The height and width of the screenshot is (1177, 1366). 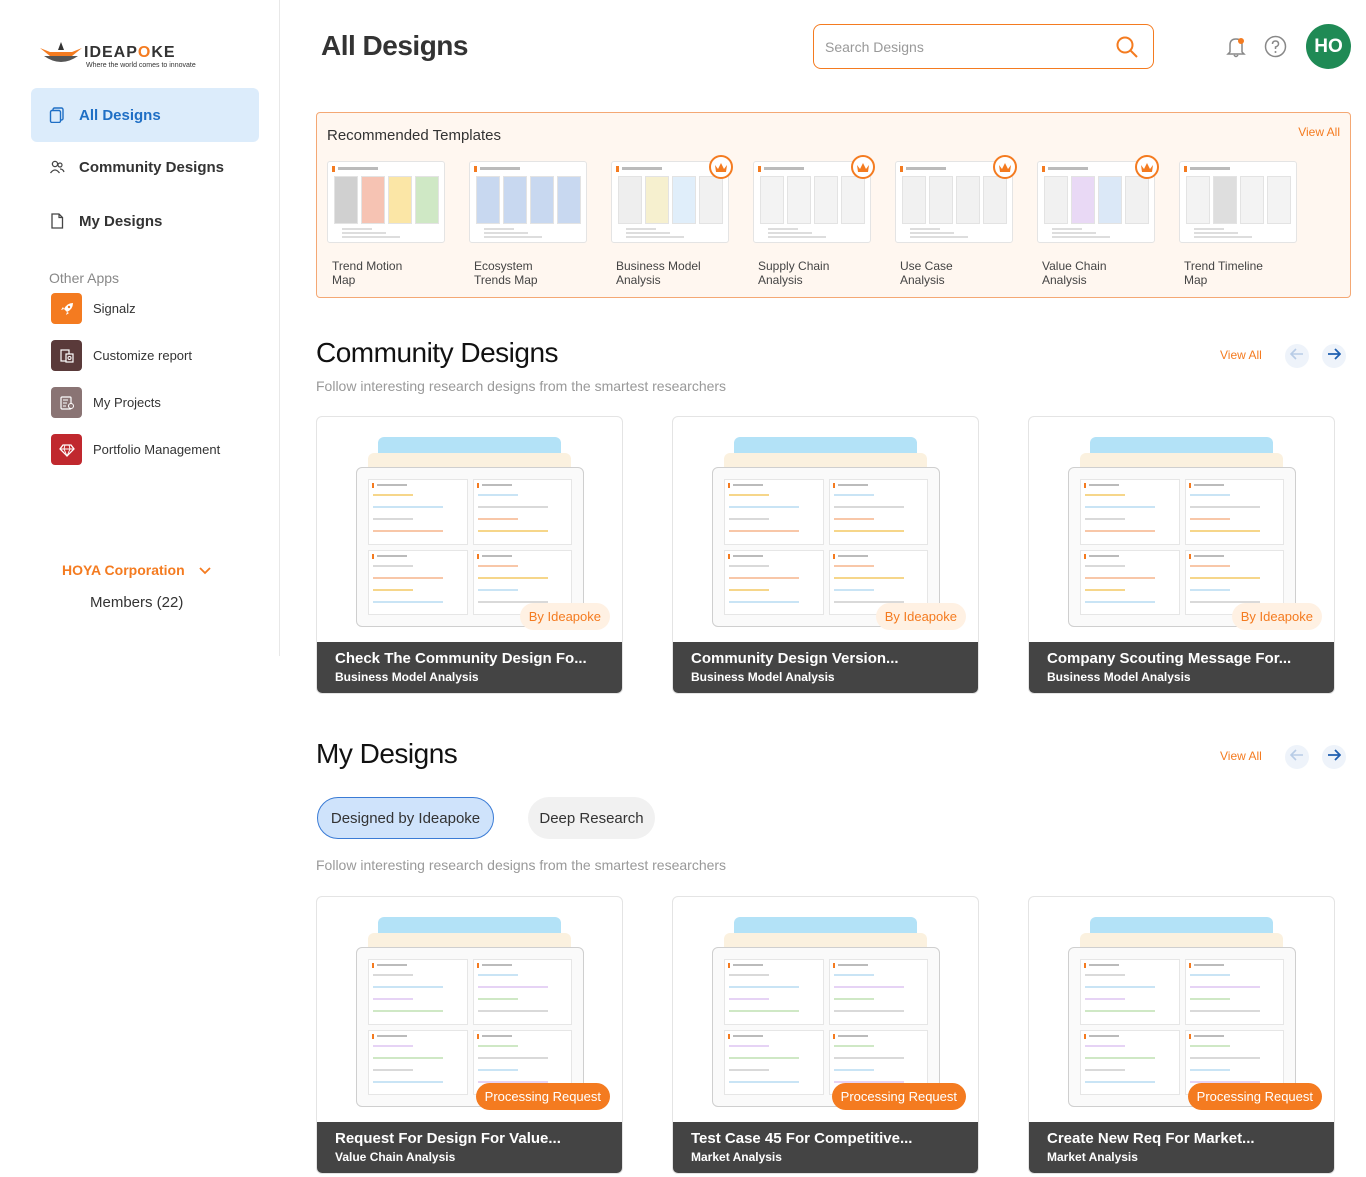 I want to click on my-designs-next-button, so click(x=1334, y=757).